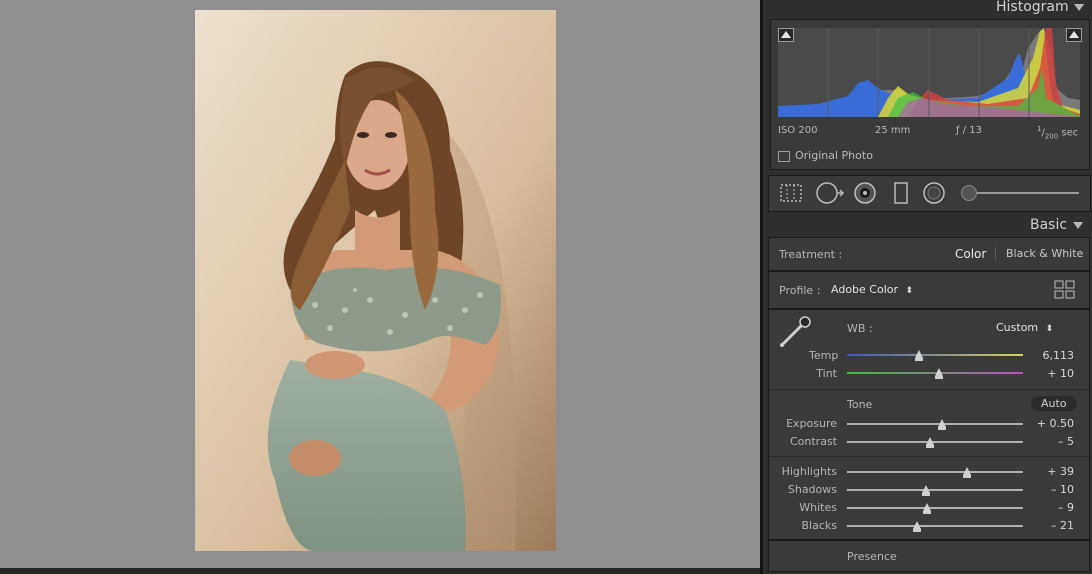 Image resolution: width=1092 pixels, height=574 pixels. I want to click on histogram-graph, so click(929, 72).